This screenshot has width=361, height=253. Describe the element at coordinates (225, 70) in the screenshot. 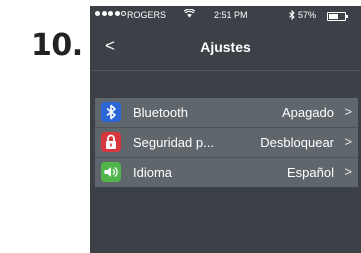

I see `nav-divider` at that location.